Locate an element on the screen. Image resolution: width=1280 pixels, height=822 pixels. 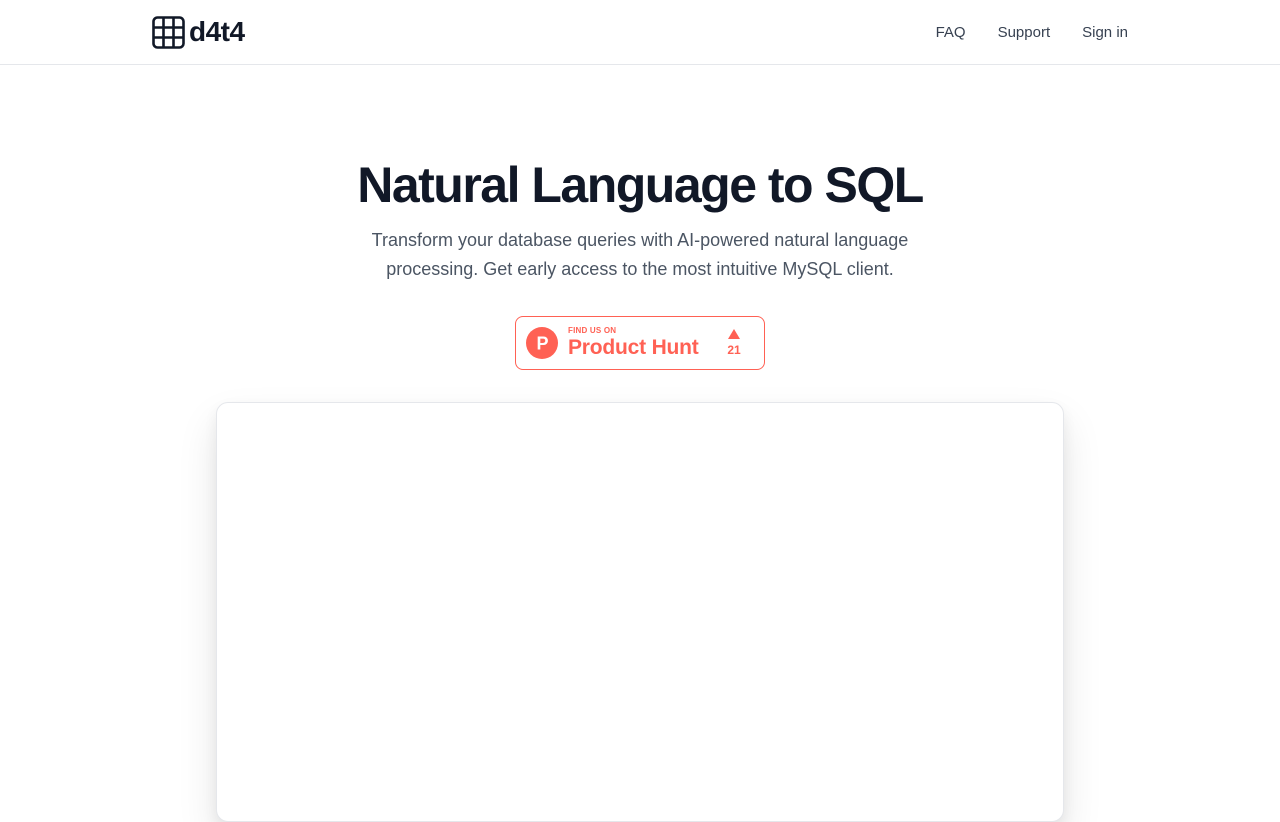
upvote-arrow-icon is located at coordinates (734, 334).